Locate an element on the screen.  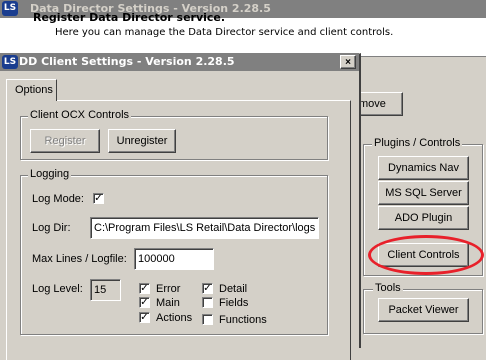
client-controls-button: Client Controls is located at coordinates (423, 255).